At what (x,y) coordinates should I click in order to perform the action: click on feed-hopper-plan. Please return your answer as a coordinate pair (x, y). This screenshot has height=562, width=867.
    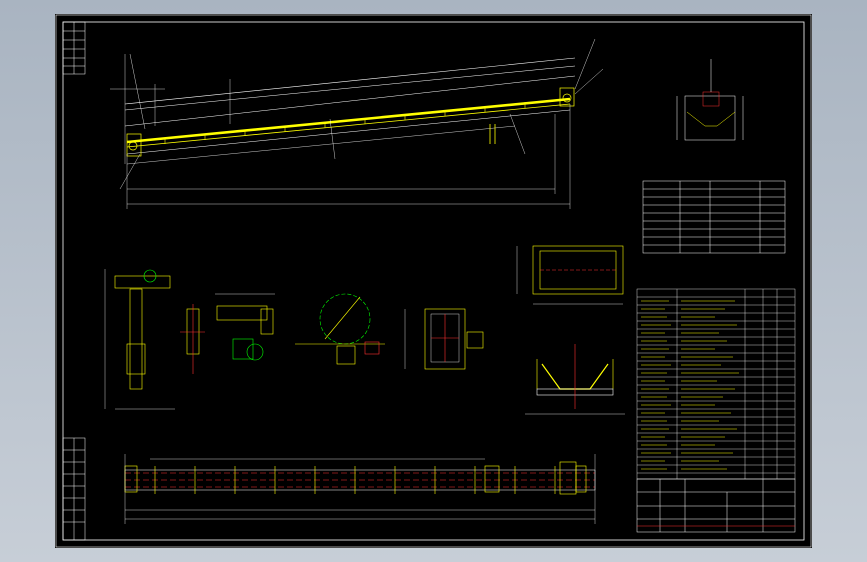
    Looking at the image, I should click on (570, 275).